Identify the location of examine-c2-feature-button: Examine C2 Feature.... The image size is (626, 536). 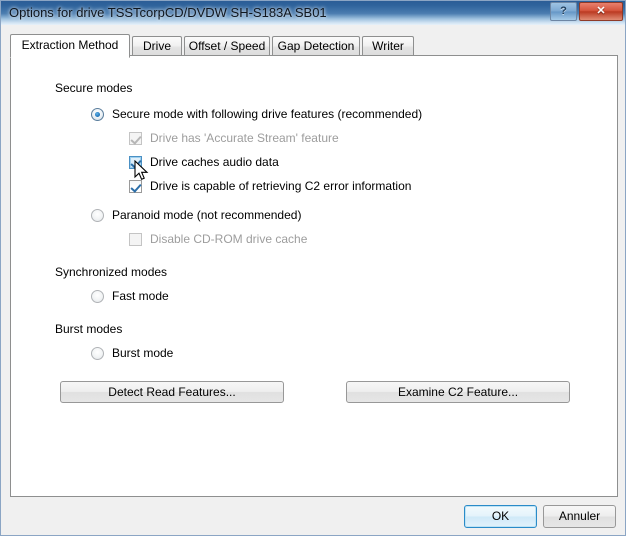
(458, 392).